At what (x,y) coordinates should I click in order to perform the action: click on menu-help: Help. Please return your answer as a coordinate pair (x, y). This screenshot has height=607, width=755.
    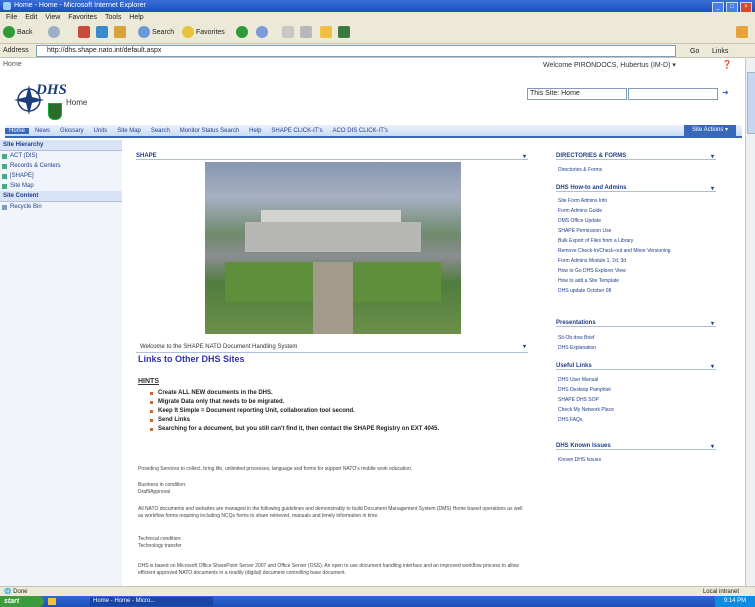
    Looking at the image, I should click on (136, 17).